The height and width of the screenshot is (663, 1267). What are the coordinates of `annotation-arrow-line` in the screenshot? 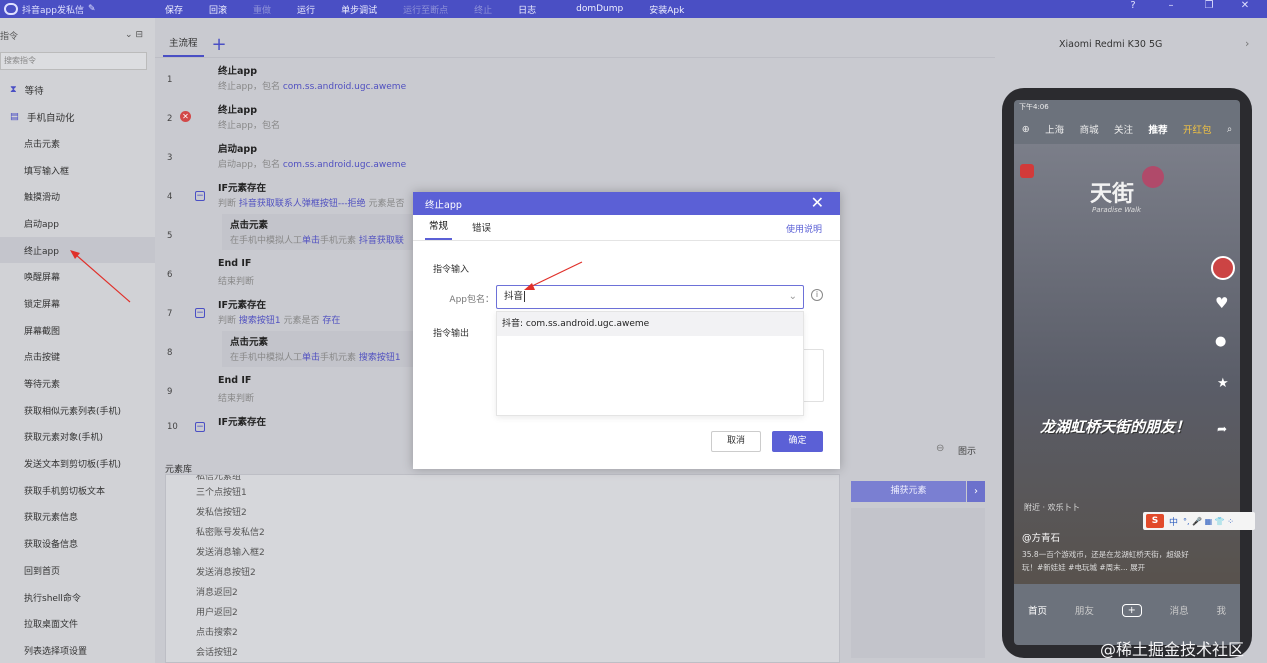 It's located at (556, 274).